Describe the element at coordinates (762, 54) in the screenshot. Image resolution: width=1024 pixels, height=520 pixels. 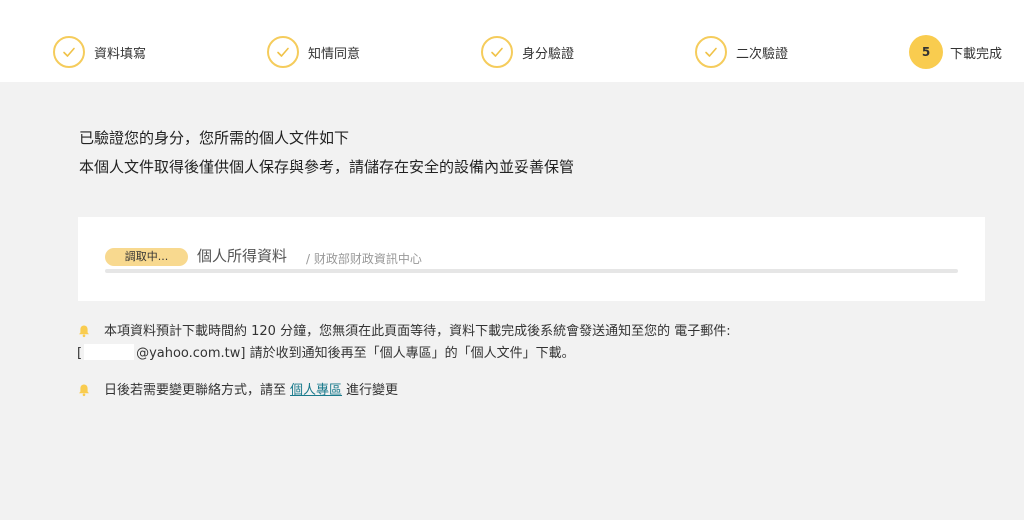
I see `step-label: 二次驗證` at that location.